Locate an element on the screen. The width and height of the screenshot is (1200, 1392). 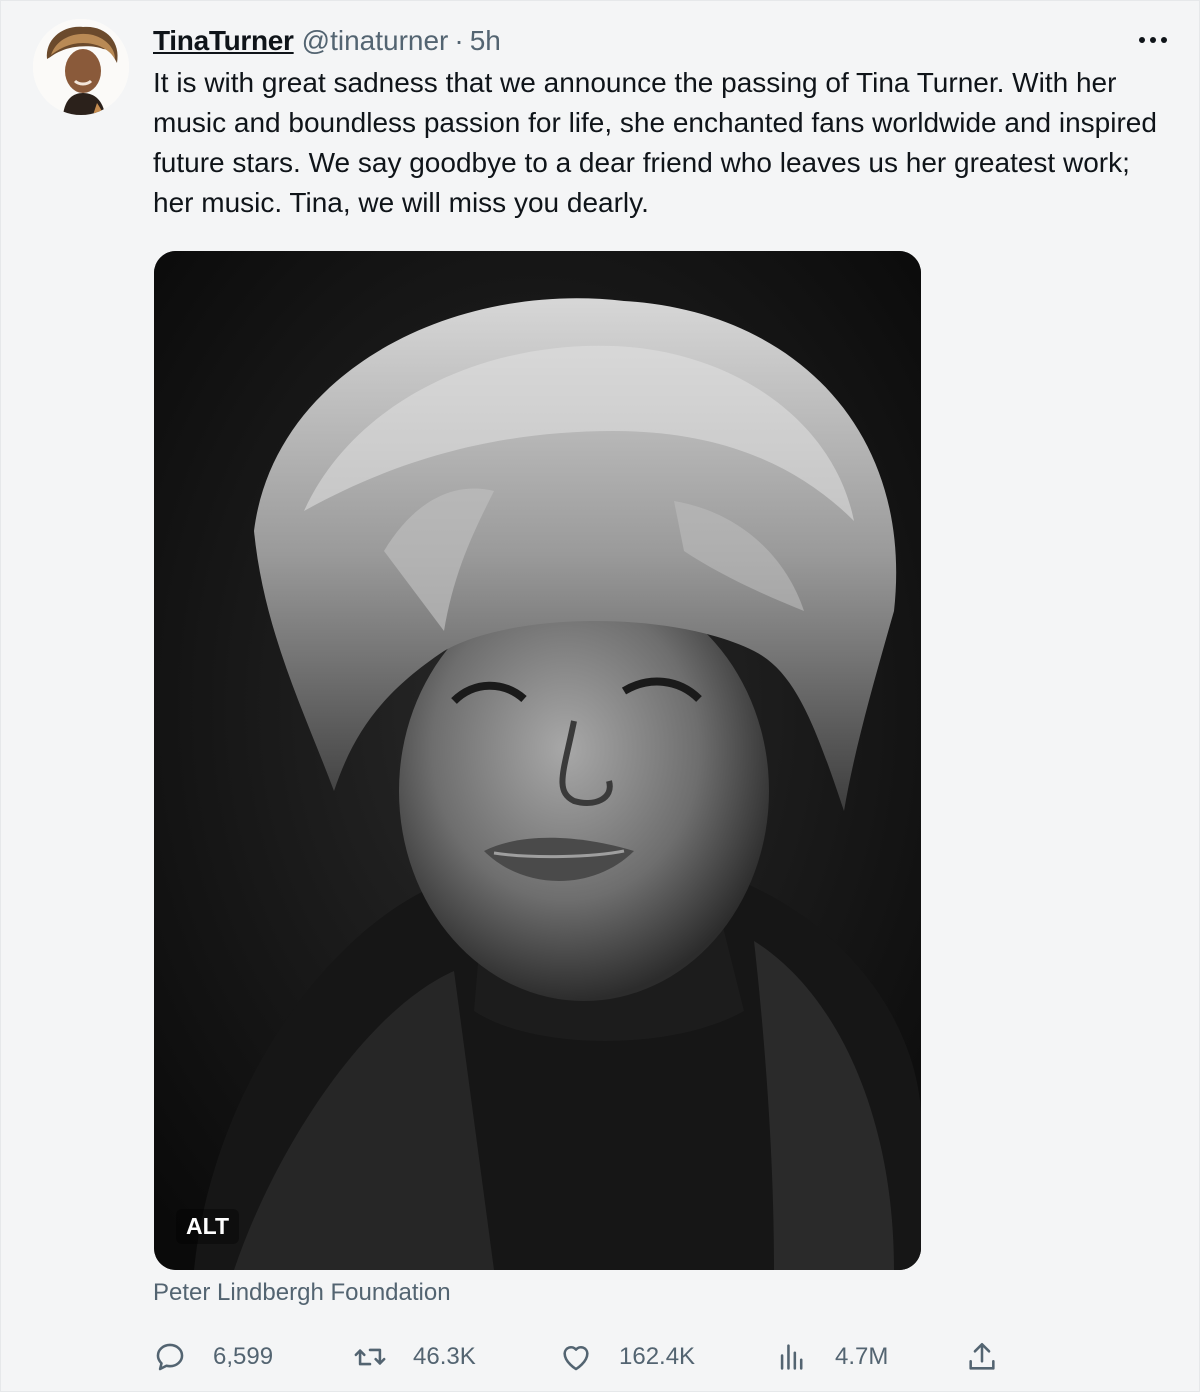
tweet-timestamp: 5h is located at coordinates (485, 41).